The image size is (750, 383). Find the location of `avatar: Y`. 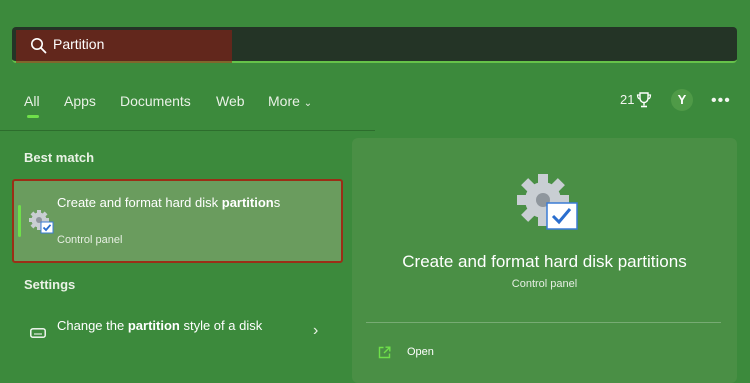

avatar: Y is located at coordinates (682, 100).